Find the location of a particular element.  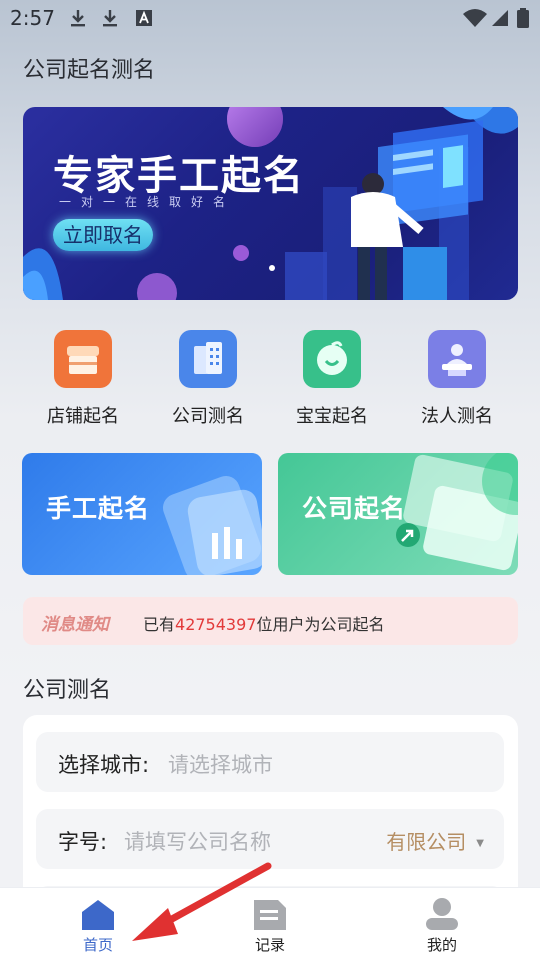

company-name-field: 字号: 请填写公司名称 有限公司 ▼ is located at coordinates (270, 839).